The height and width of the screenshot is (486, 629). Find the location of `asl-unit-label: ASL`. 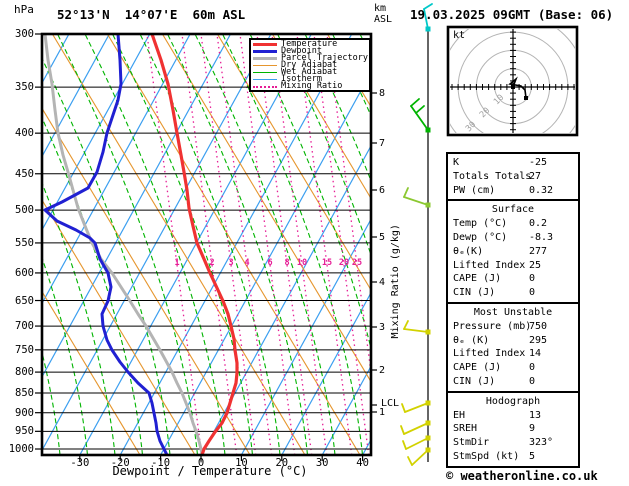

asl-unit-label: ASL is located at coordinates (383, 19).